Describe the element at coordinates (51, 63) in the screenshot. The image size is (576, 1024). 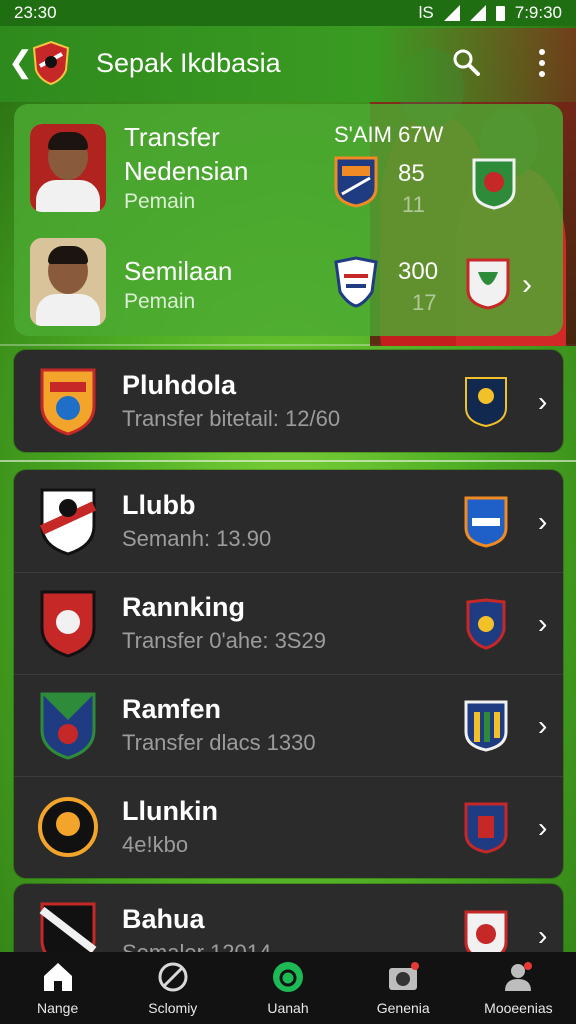
I see `app-logo-icon` at that location.